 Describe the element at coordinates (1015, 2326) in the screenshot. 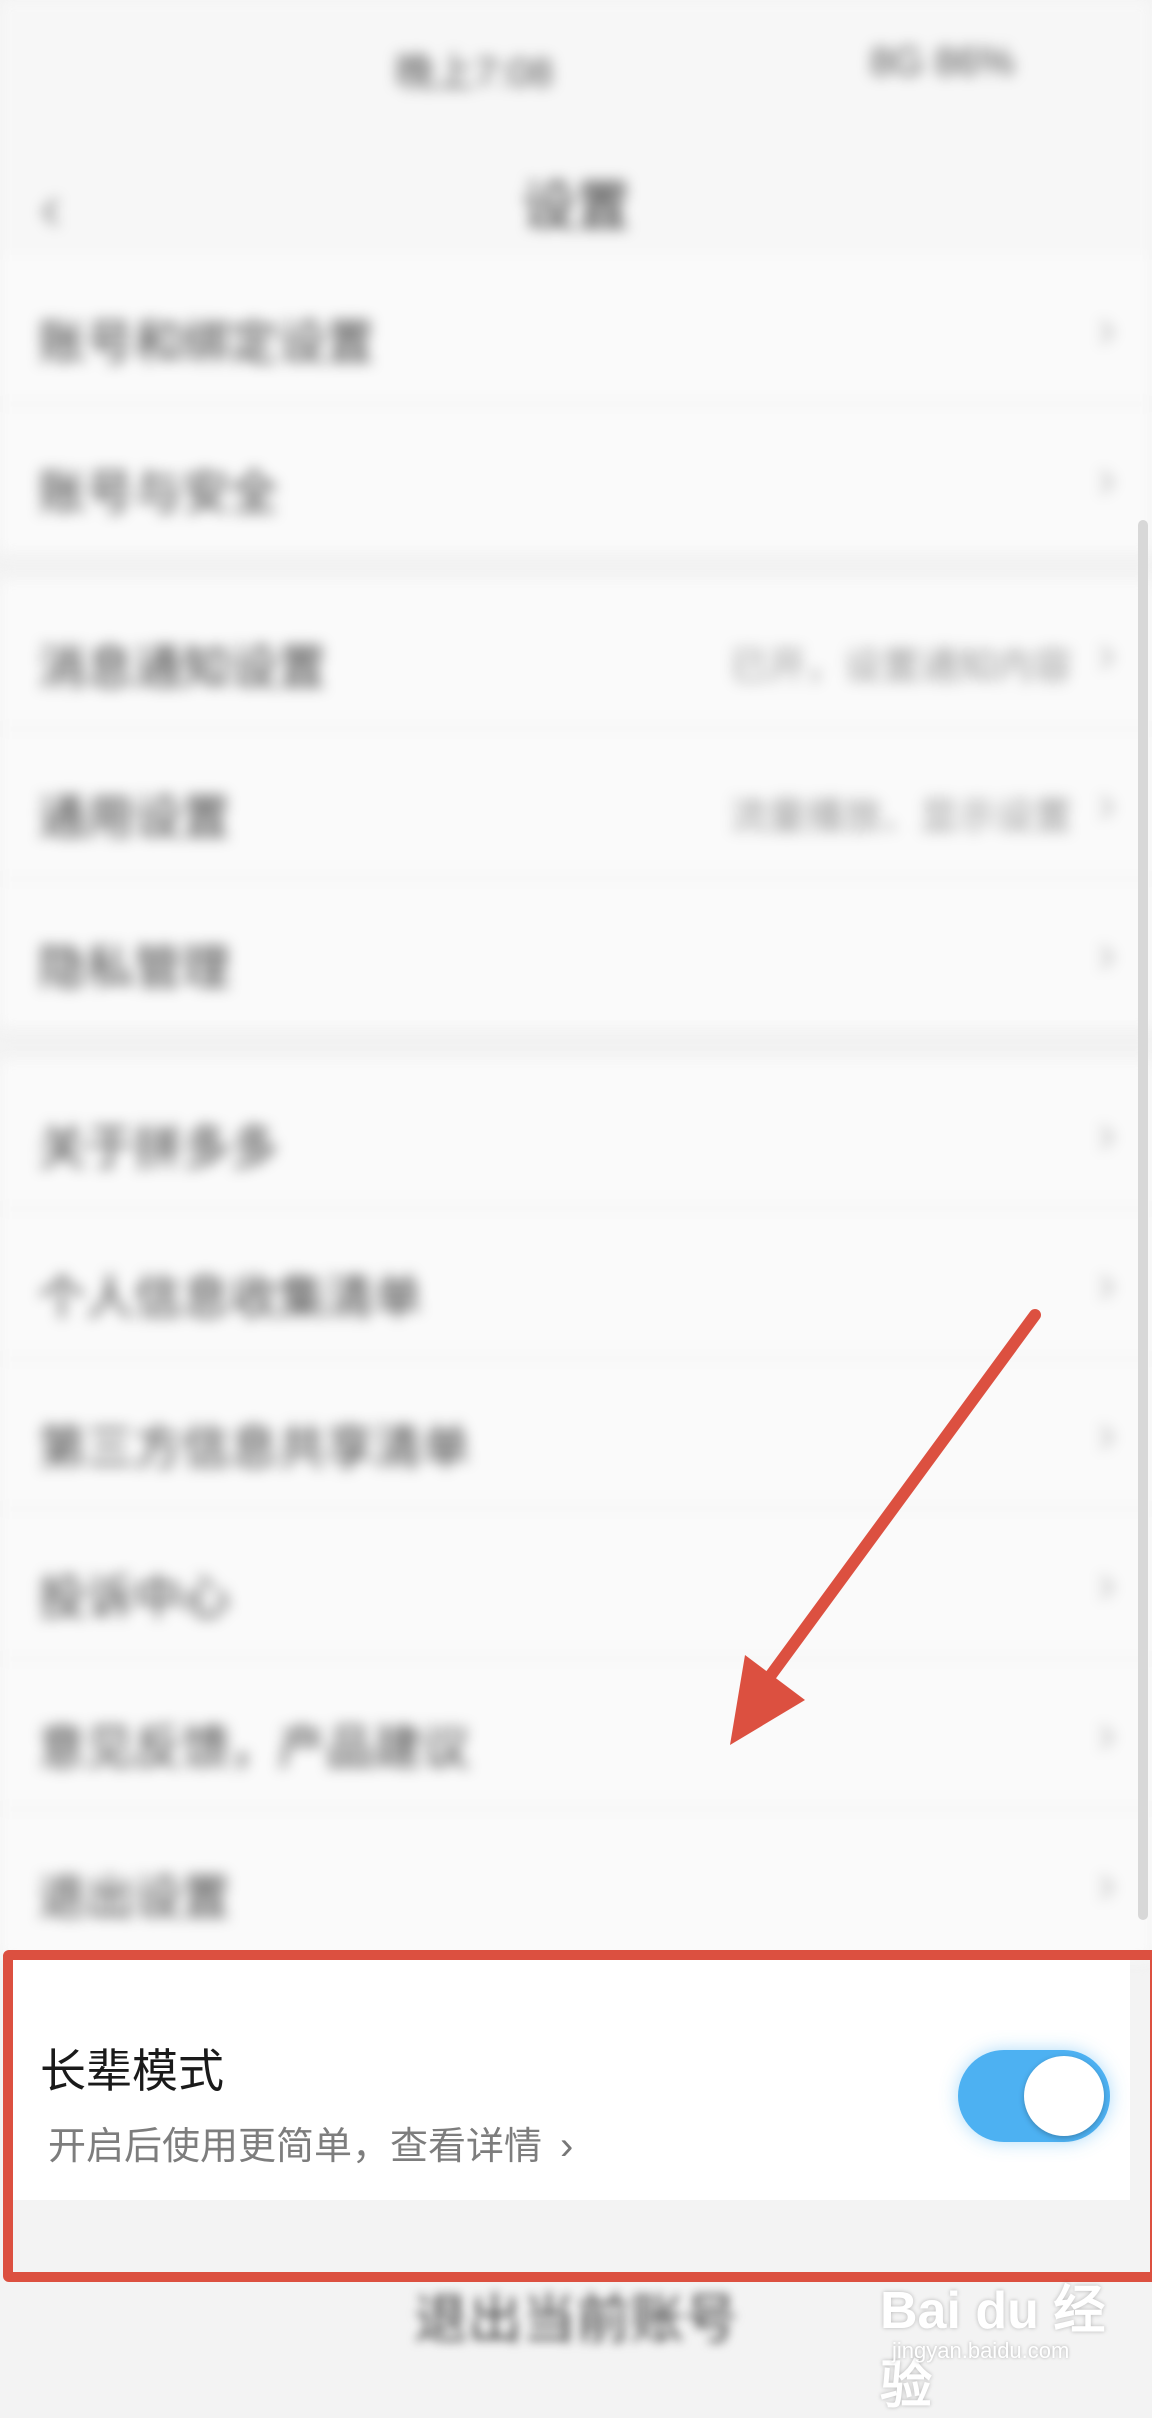

I see `baidu-watermark: Bai du 经验 jingyan.baidu.com` at that location.